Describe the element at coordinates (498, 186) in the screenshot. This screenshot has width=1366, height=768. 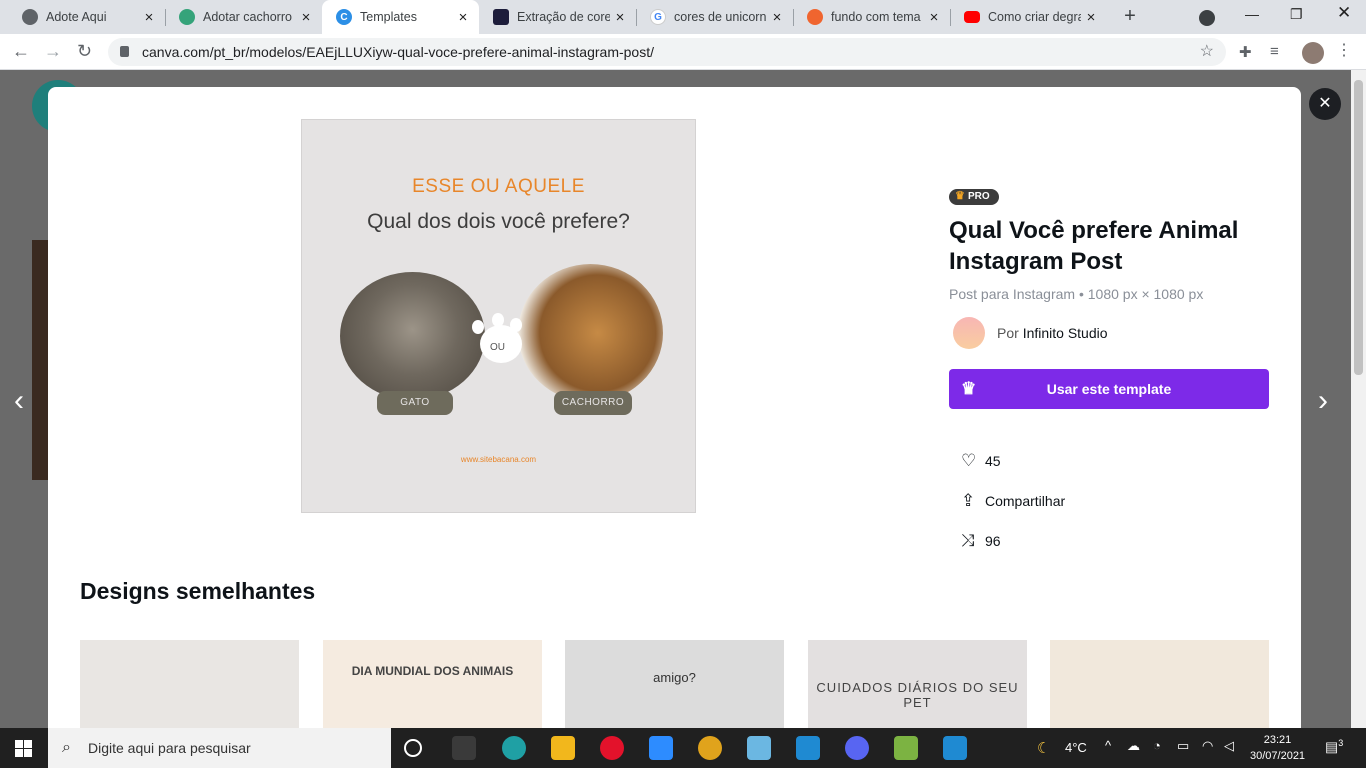
I see `template-eyebrow: ESSE OU AQUELE` at that location.